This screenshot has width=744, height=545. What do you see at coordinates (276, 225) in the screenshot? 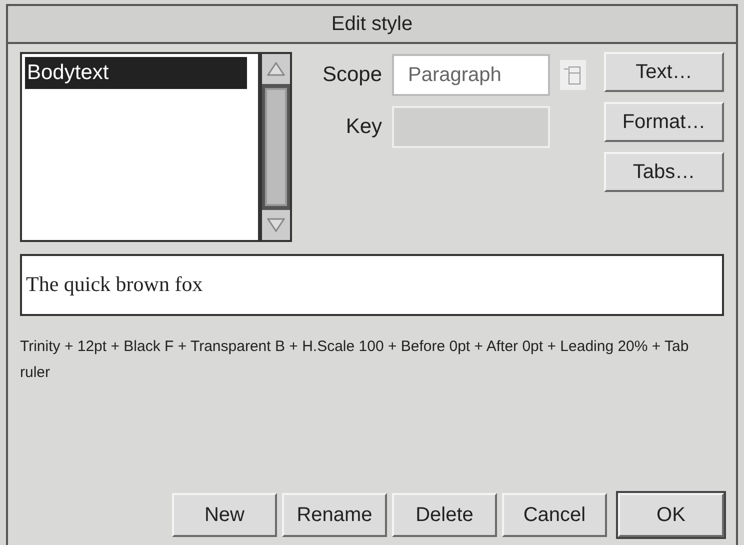
I see `scroll-down-icon` at bounding box center [276, 225].